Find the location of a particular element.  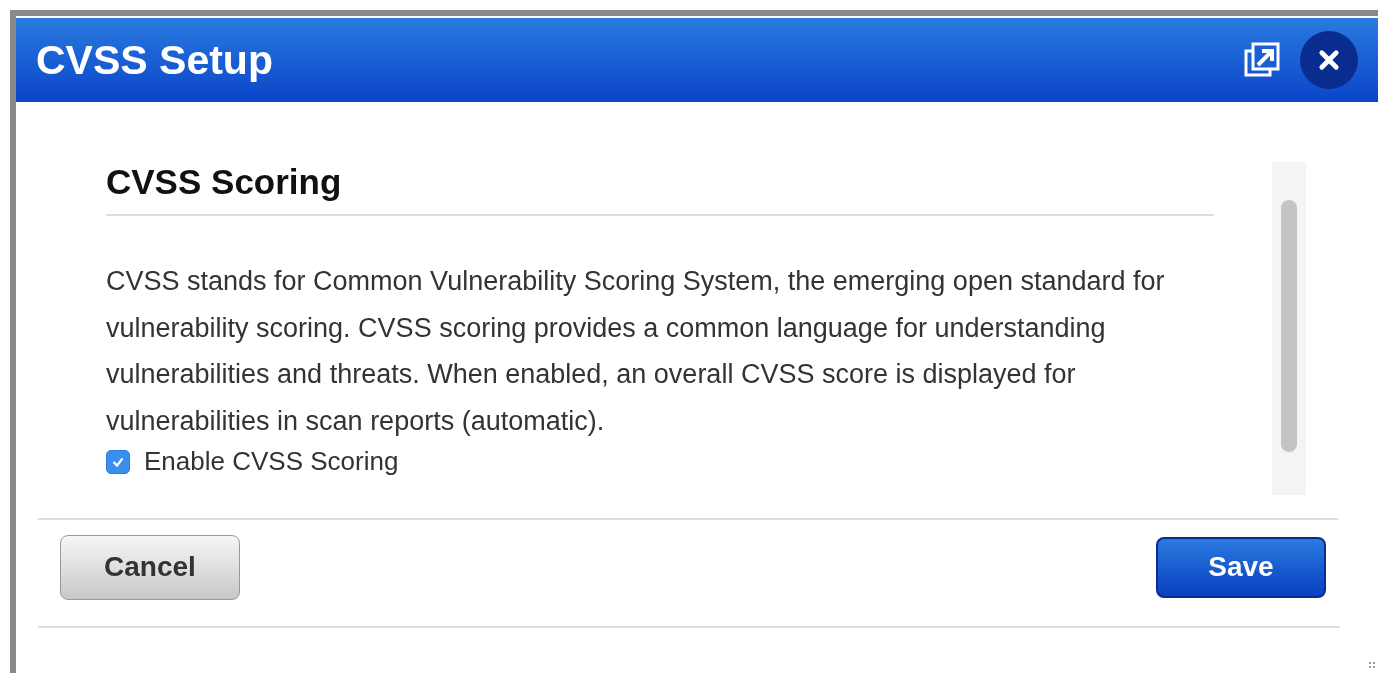

close-icon is located at coordinates (1329, 60).